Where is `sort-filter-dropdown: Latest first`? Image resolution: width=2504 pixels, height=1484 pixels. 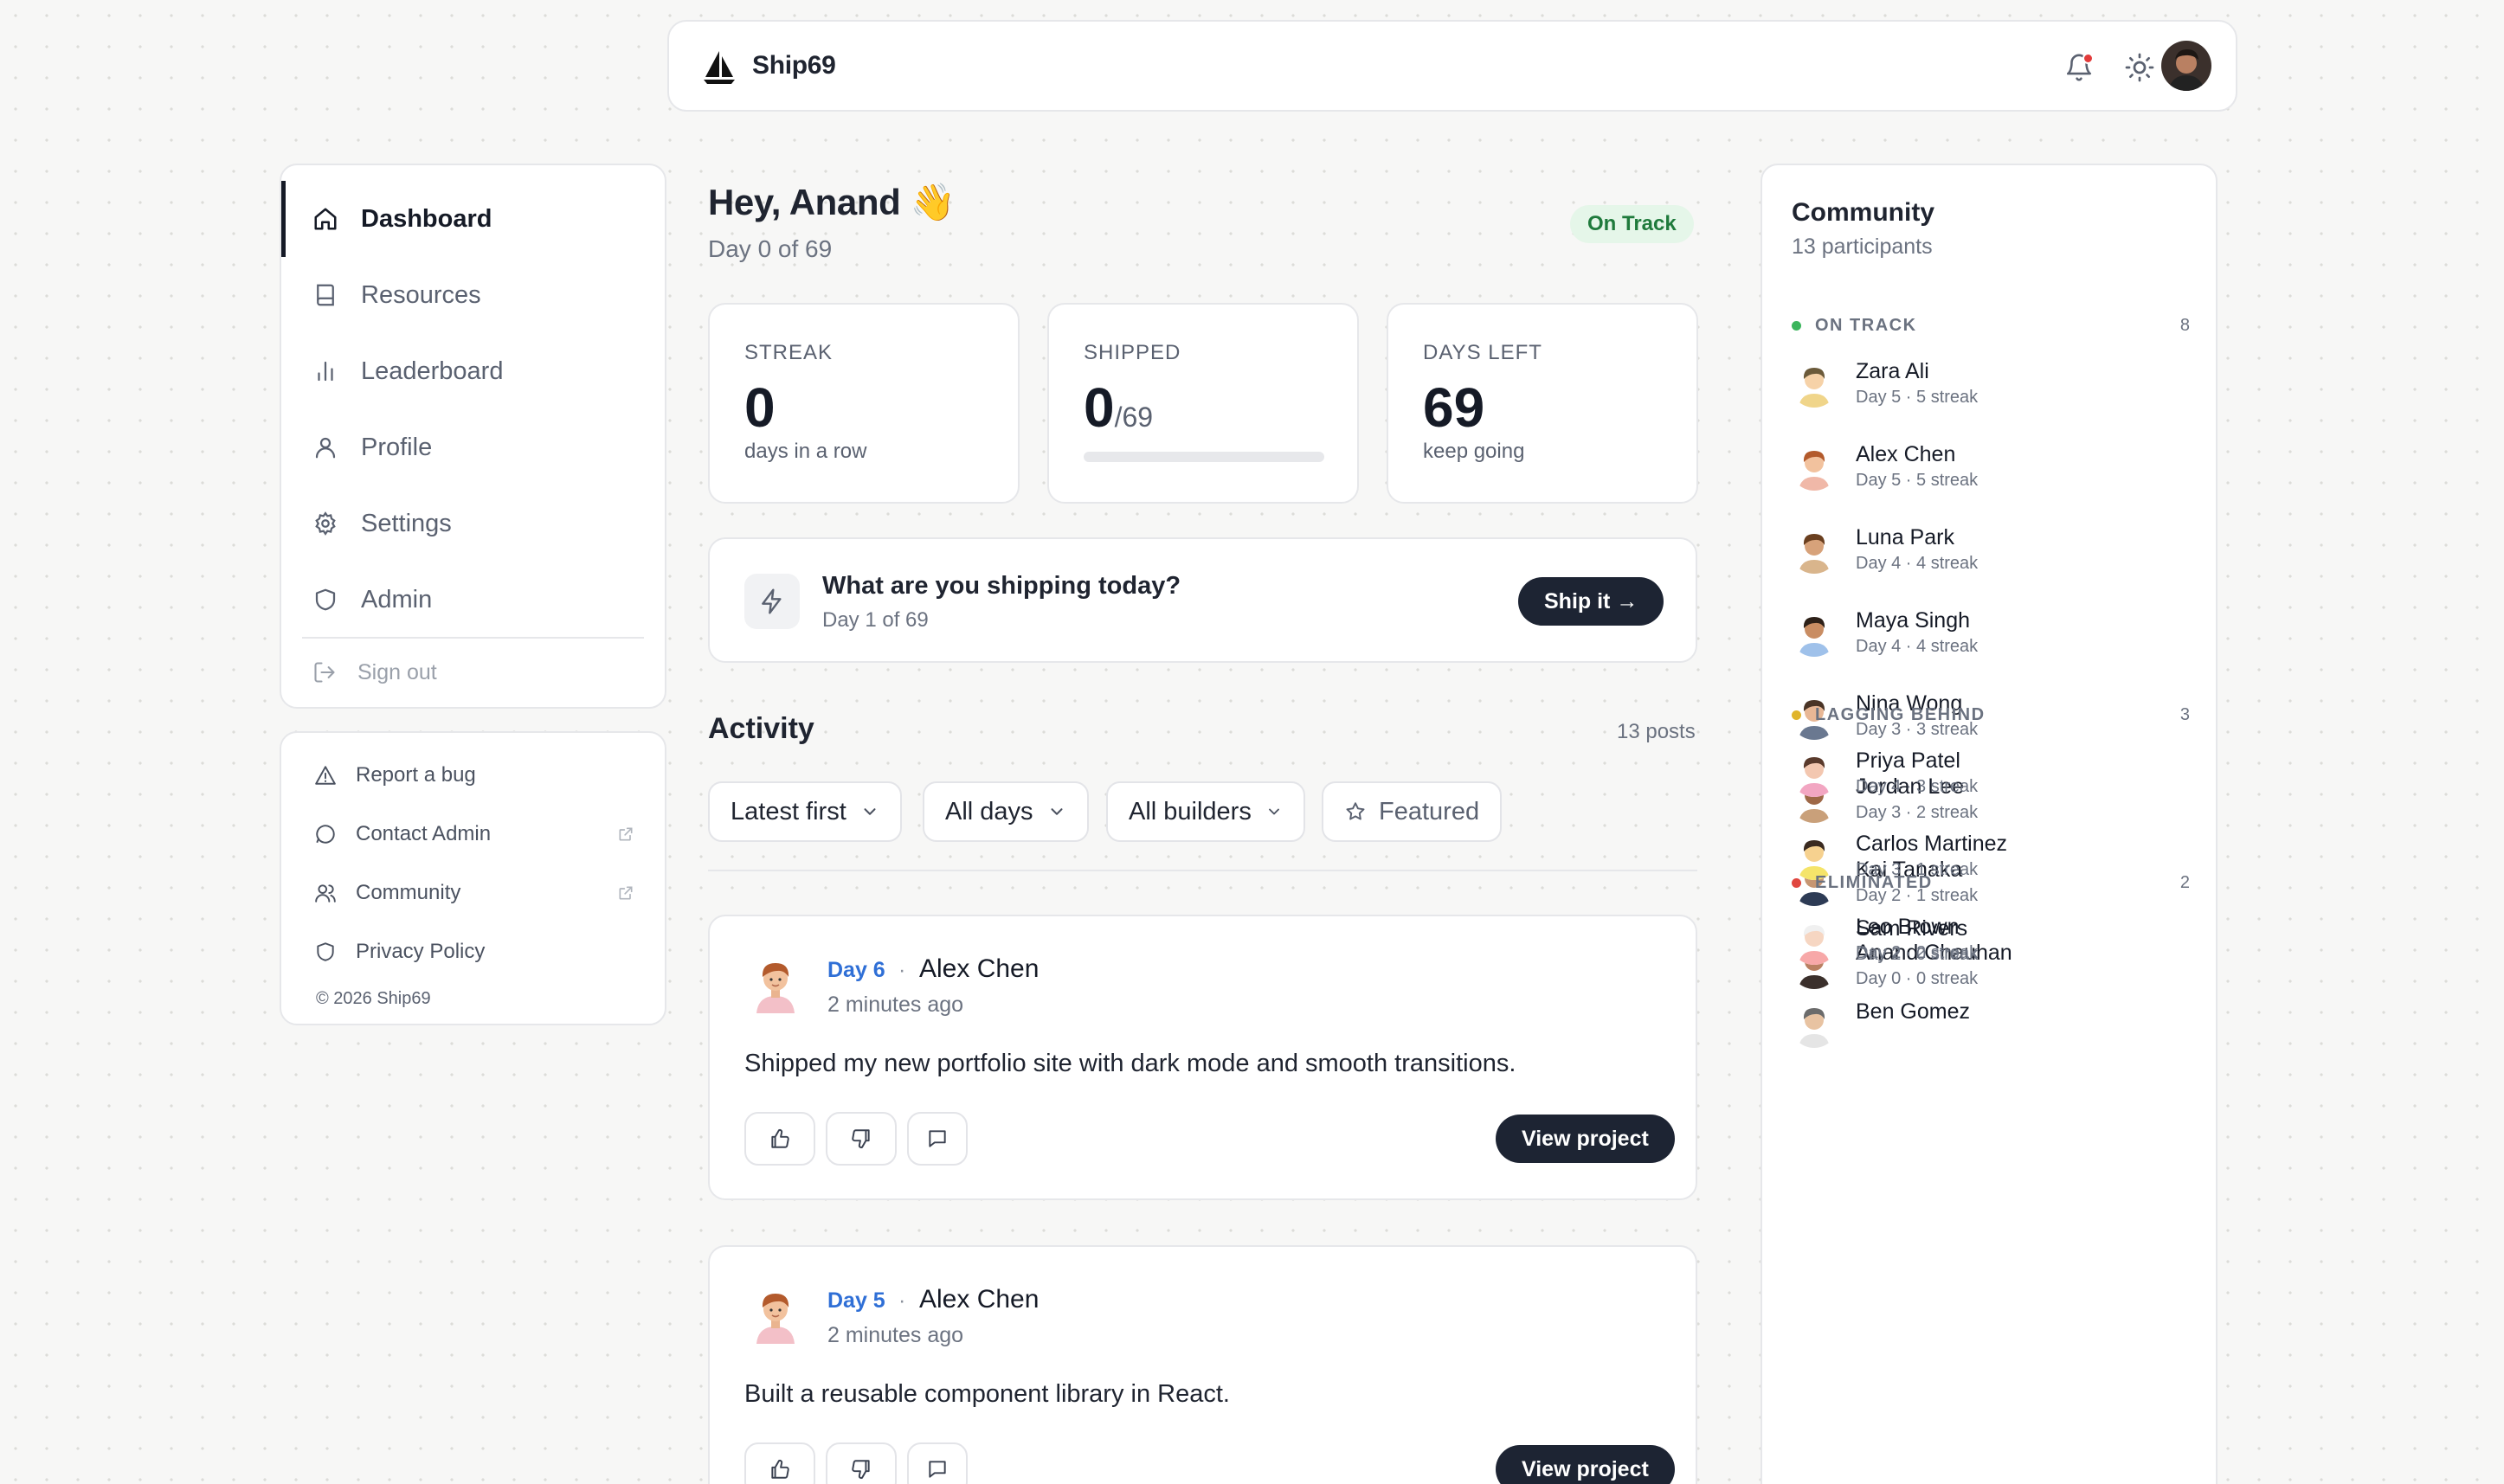 sort-filter-dropdown: Latest first is located at coordinates (805, 811).